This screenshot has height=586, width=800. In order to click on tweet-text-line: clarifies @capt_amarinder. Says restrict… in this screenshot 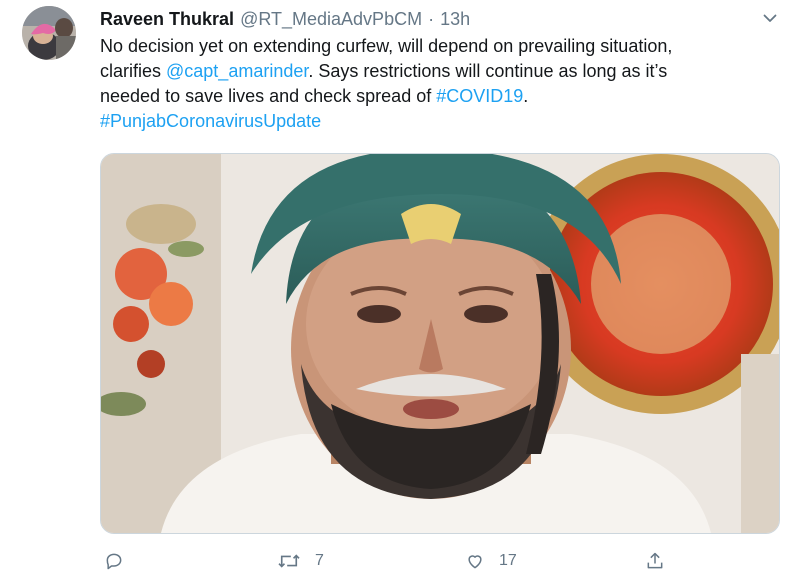, I will do `click(440, 71)`.